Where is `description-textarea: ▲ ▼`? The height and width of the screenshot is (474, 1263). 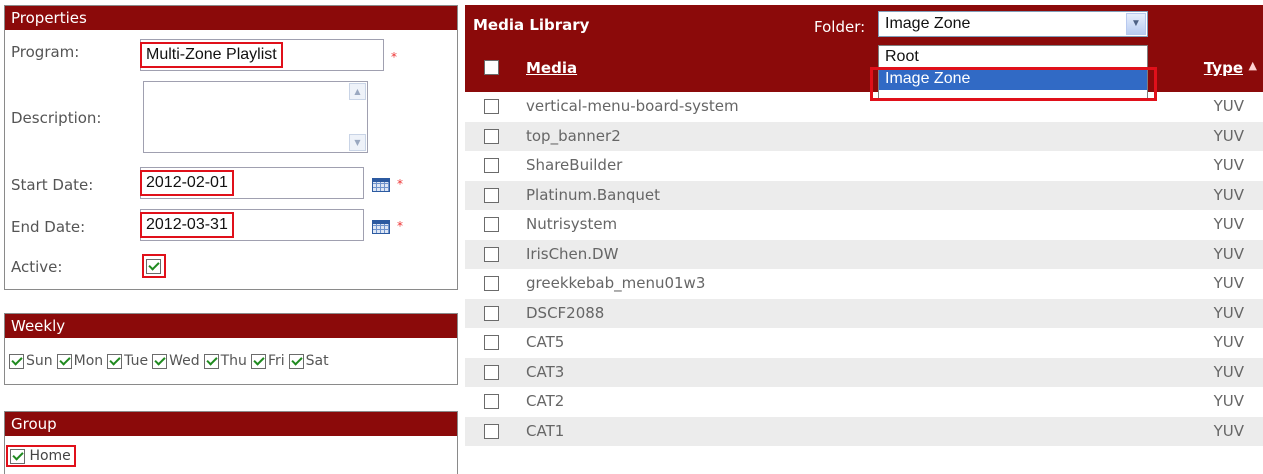
description-textarea: ▲ ▼ is located at coordinates (255, 117).